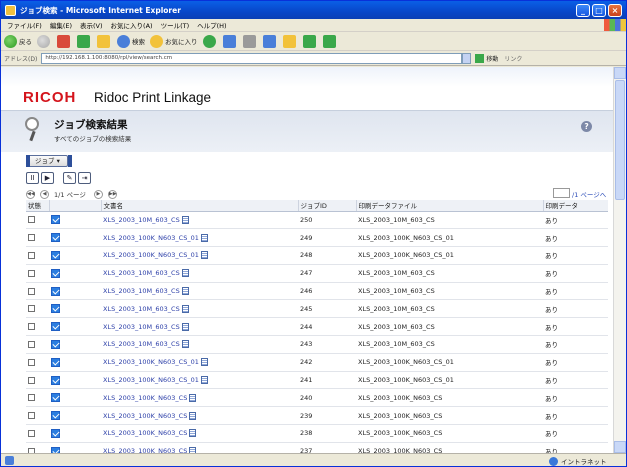 This screenshot has height=467, width=627. I want to click on edit-button: ✎, so click(69, 178).